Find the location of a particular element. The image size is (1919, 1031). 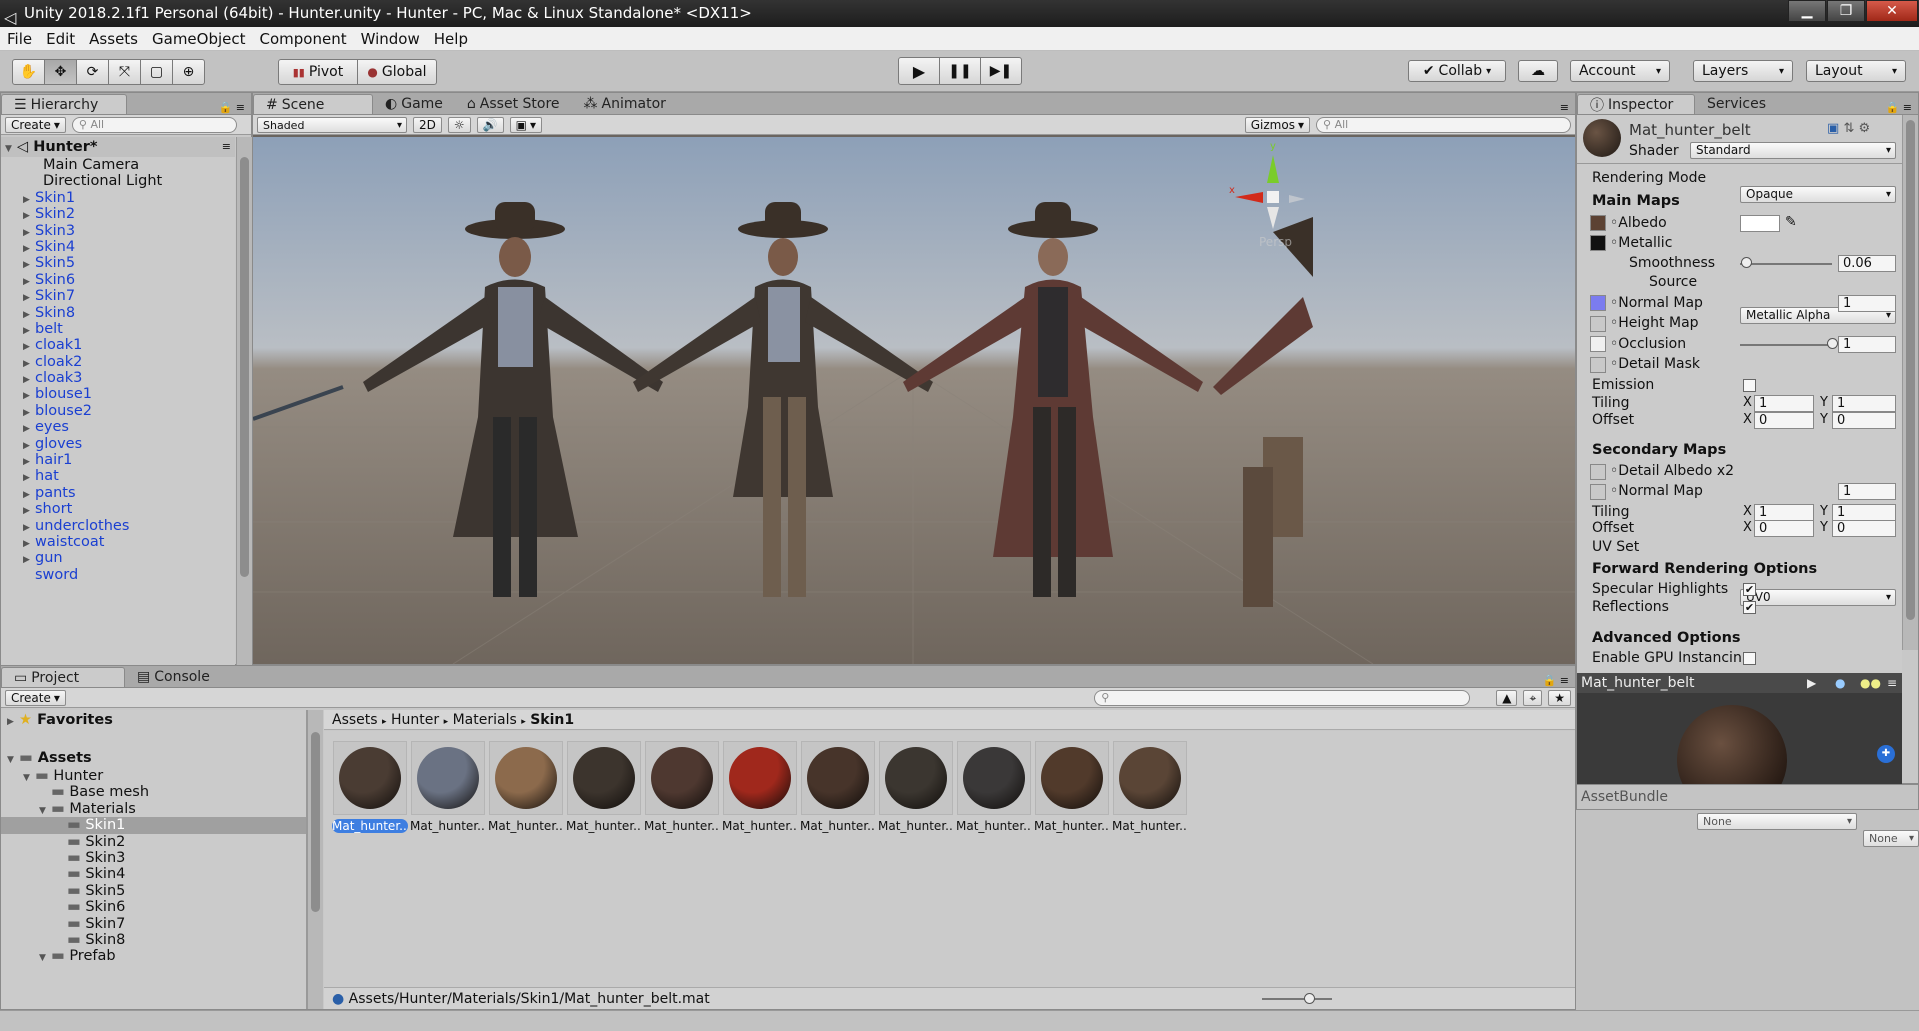

occlusion-slider-knob is located at coordinates (1832, 343).